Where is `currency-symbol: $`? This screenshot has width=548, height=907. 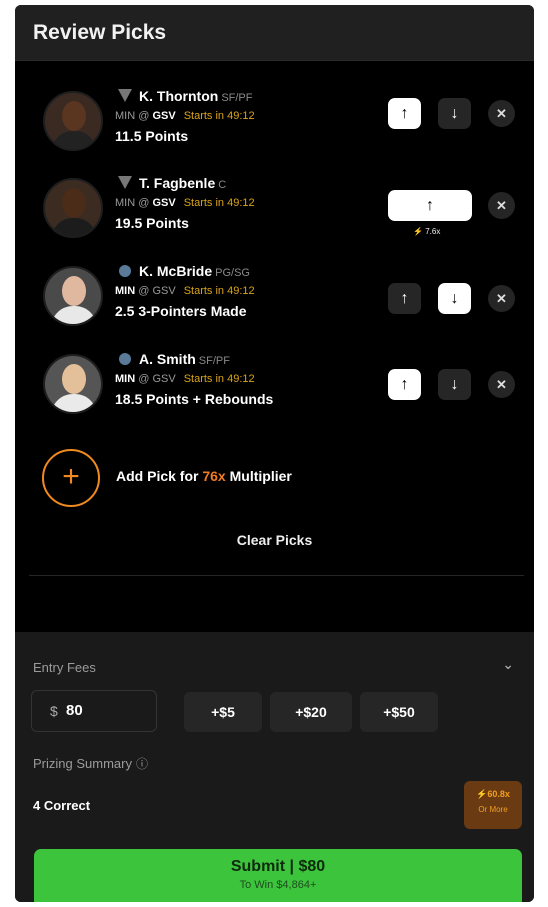
currency-symbol: $ is located at coordinates (54, 711).